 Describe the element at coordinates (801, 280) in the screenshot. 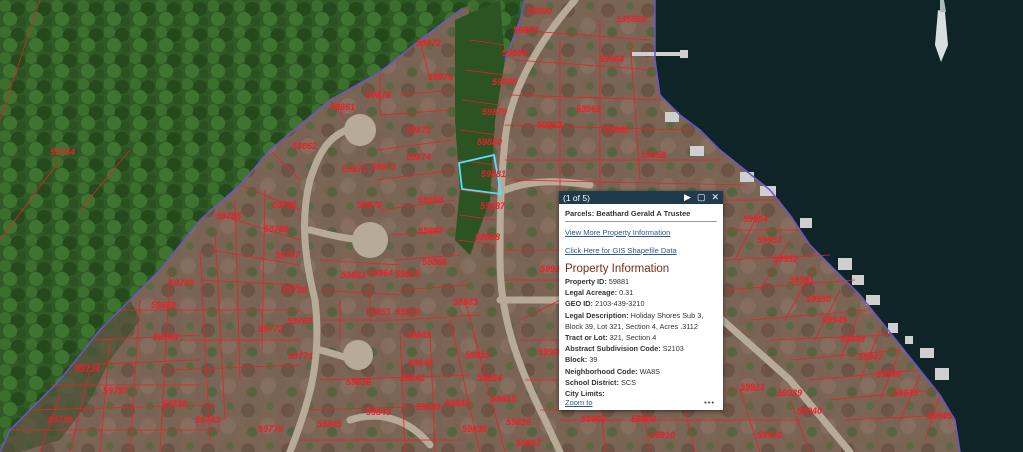

I see `parcel-label: 59951` at that location.